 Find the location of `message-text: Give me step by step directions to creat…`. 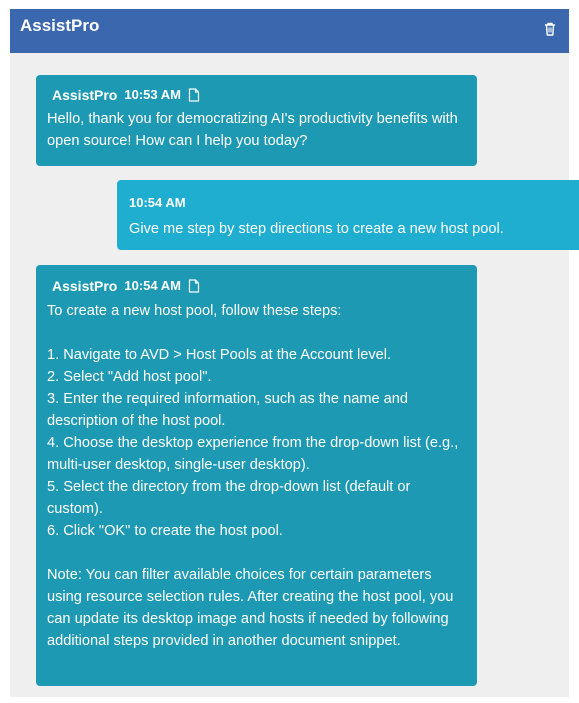

message-text: Give me step by step directions to creat… is located at coordinates (316, 229).